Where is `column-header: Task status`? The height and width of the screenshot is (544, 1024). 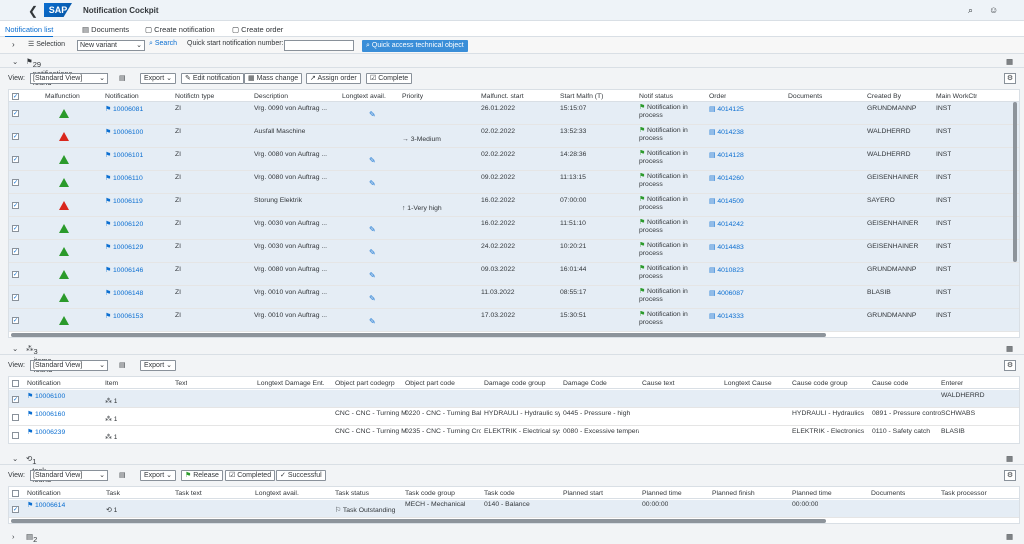 column-header: Task status is located at coordinates (352, 493).